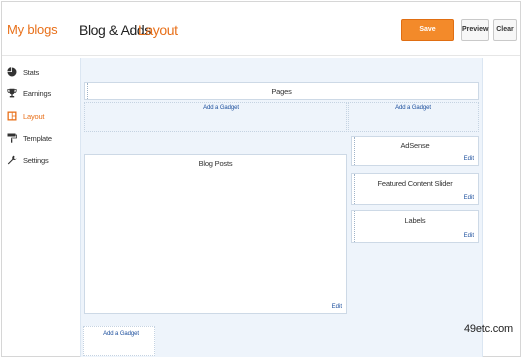 The height and width of the screenshot is (360, 524). Describe the element at coordinates (415, 220) in the screenshot. I see `gadget-title: Labels` at that location.